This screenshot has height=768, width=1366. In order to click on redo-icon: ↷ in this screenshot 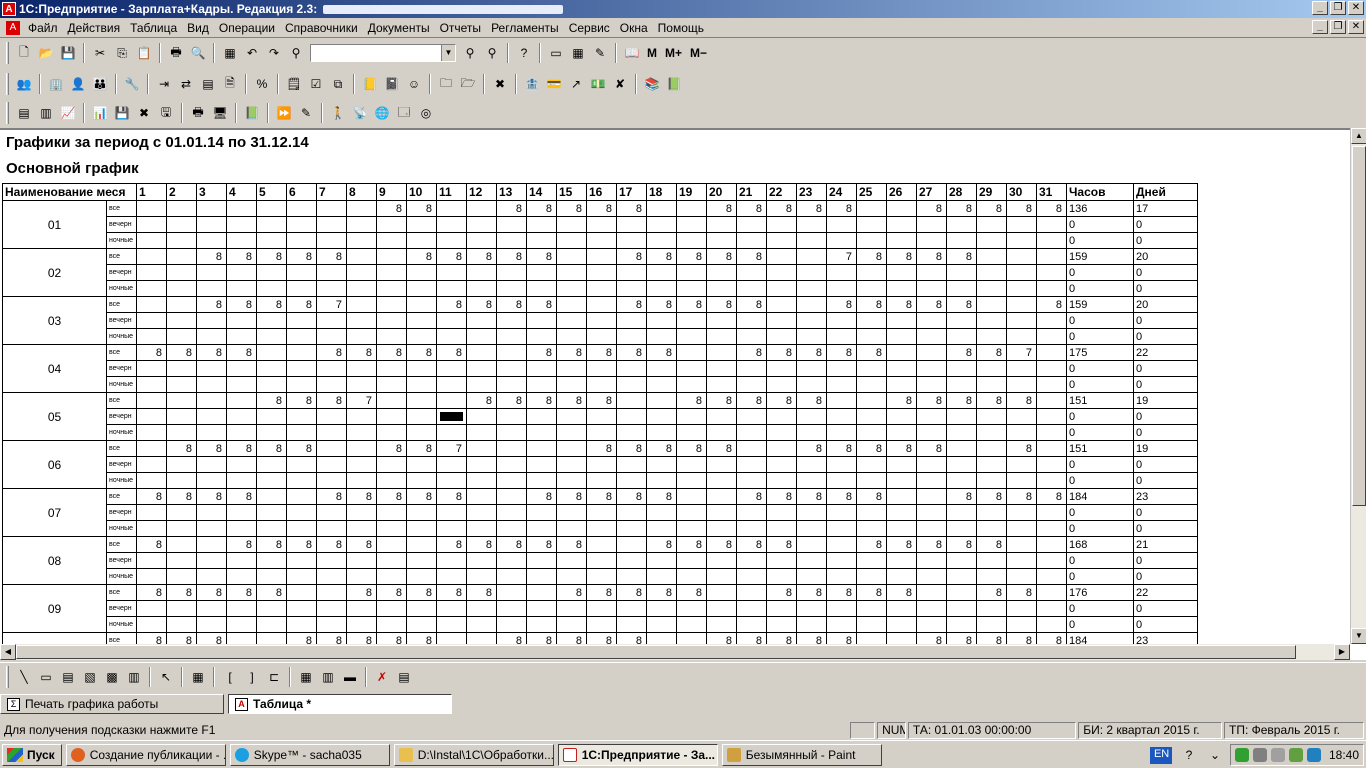, I will do `click(274, 53)`.